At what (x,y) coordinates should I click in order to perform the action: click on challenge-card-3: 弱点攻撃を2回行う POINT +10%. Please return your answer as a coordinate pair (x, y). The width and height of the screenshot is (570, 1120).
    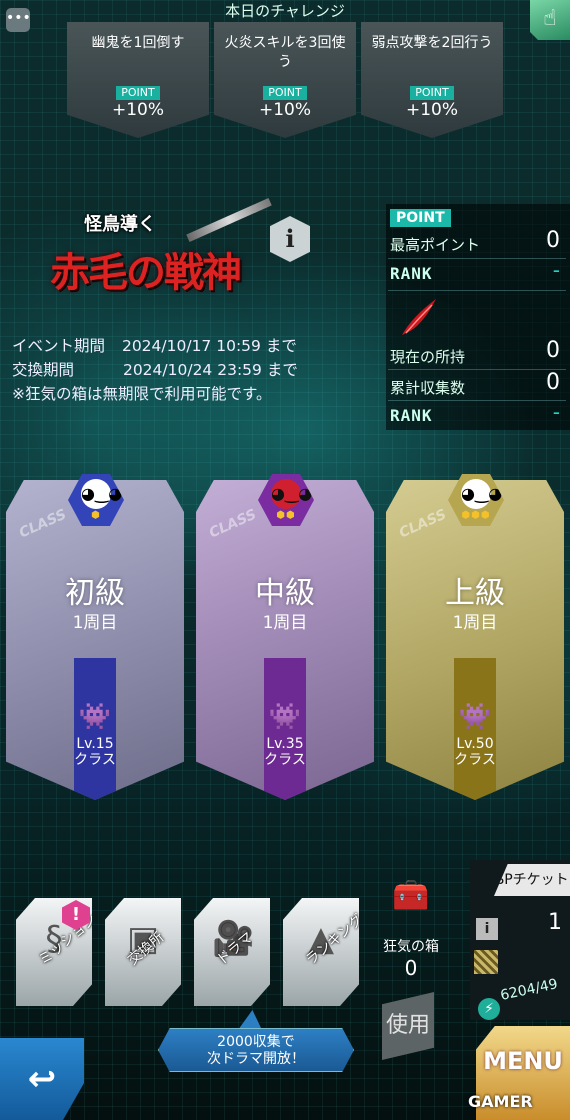
    Looking at the image, I should click on (432, 80).